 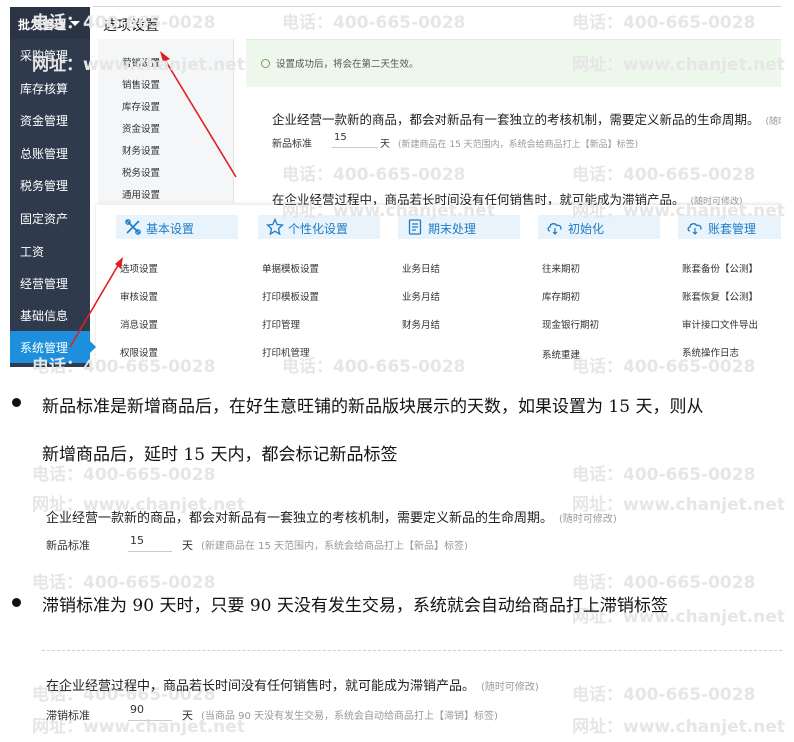 What do you see at coordinates (75, 23) in the screenshot?
I see `caret-down-icon` at bounding box center [75, 23].